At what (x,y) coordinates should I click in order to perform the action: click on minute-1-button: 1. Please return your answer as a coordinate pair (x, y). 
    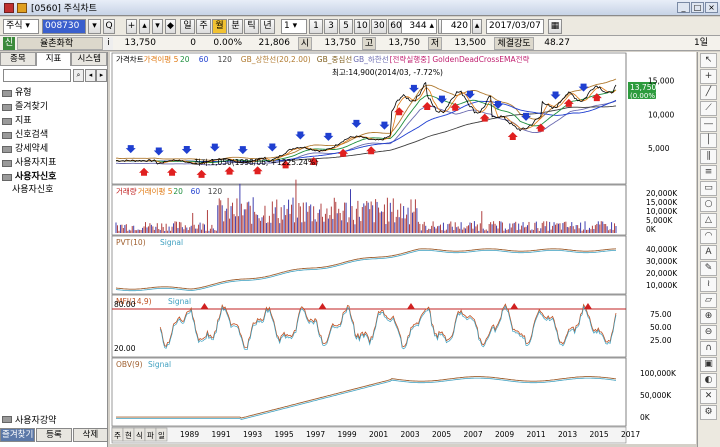
    Looking at the image, I should click on (316, 26).